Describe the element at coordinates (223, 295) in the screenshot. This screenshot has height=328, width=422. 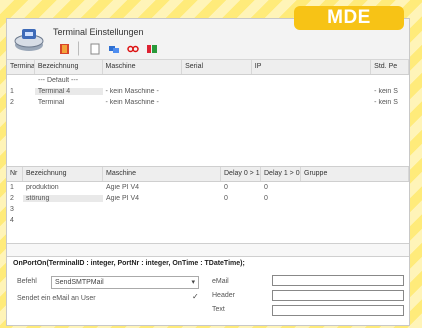
I see `header-label: Header` at that location.